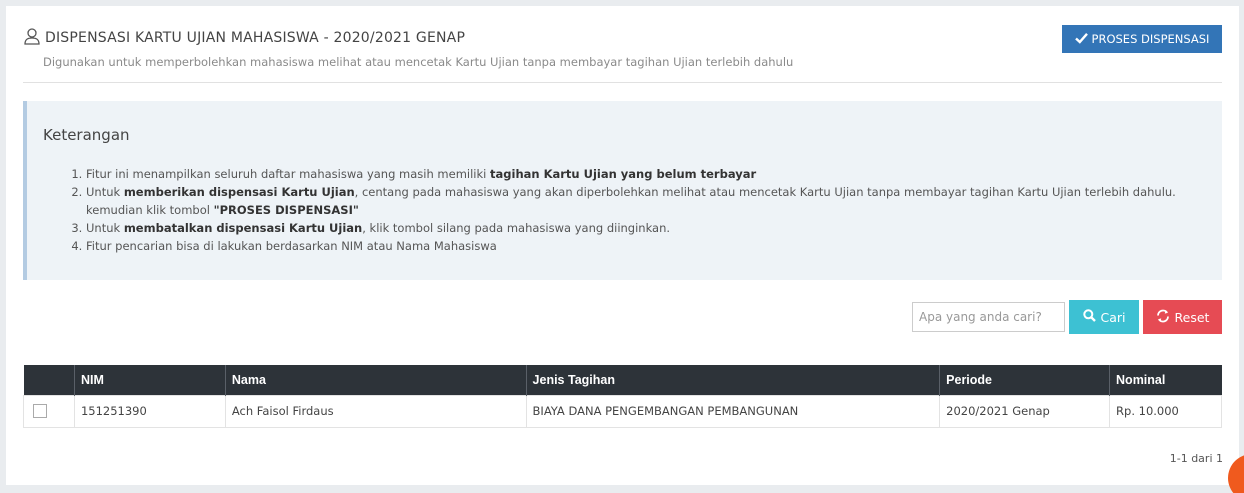 Image resolution: width=1244 pixels, height=493 pixels. Describe the element at coordinates (733, 411) in the screenshot. I see `cell-jenis-tagihan: BIAYA DANA PENGEMBANGAN PEMBANGUNAN` at that location.